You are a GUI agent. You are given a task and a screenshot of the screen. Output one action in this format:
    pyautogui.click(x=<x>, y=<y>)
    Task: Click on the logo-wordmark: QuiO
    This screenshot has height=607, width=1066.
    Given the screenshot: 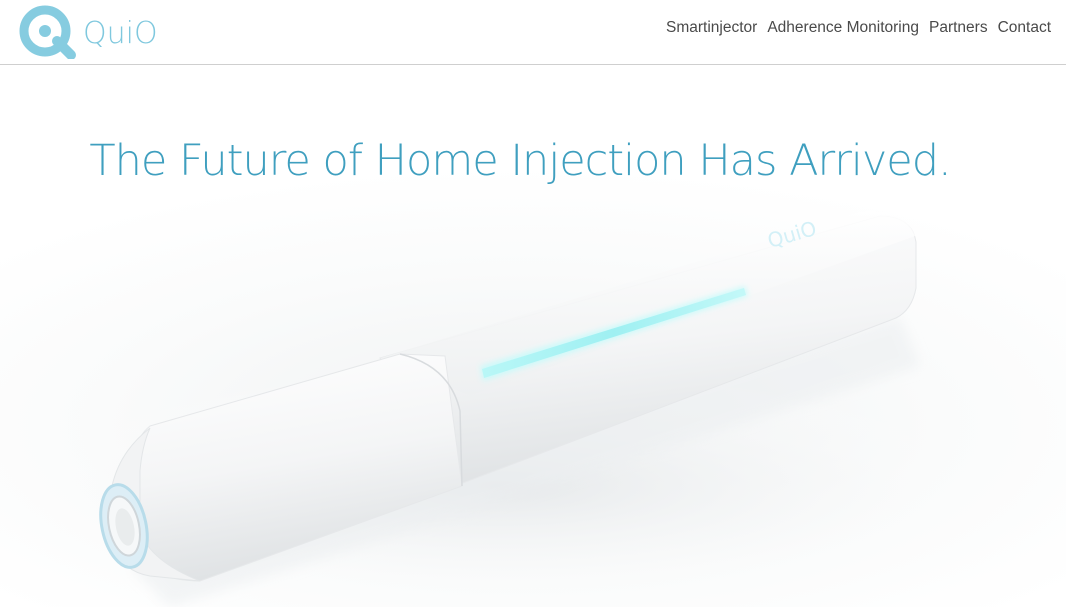 What is the action you would take?
    pyautogui.click(x=120, y=33)
    